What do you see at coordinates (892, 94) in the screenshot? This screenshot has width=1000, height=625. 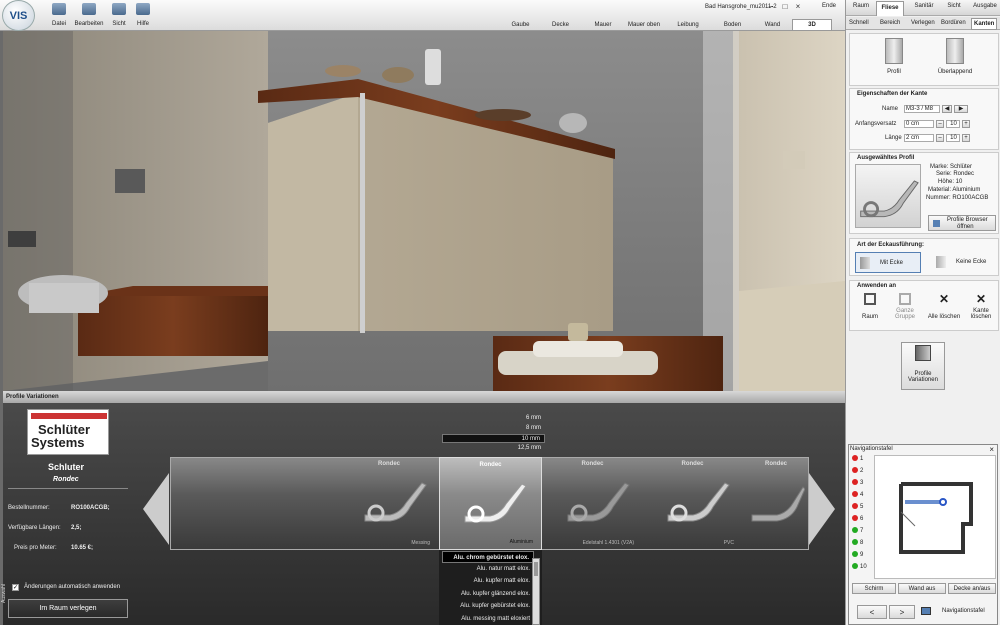 I see `section-title: Eigenschaften der Kante` at bounding box center [892, 94].